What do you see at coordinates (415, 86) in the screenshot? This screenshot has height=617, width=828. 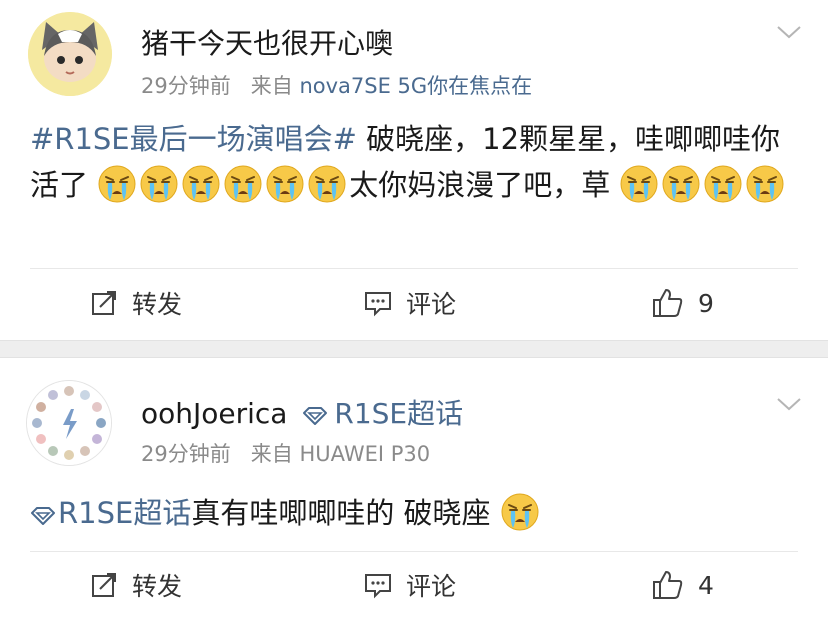 I see `post-source: nova7SE 5G你在焦点在` at bounding box center [415, 86].